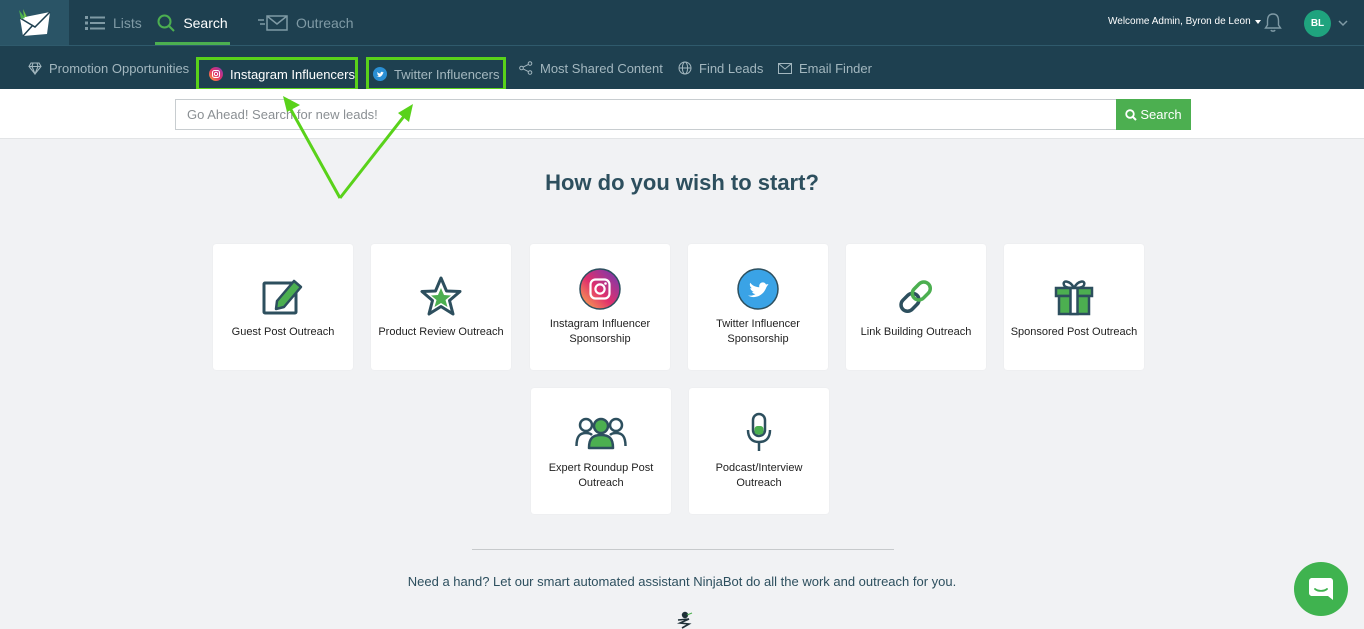 This screenshot has height=629, width=1364. I want to click on nav-search: Search, so click(192, 22).